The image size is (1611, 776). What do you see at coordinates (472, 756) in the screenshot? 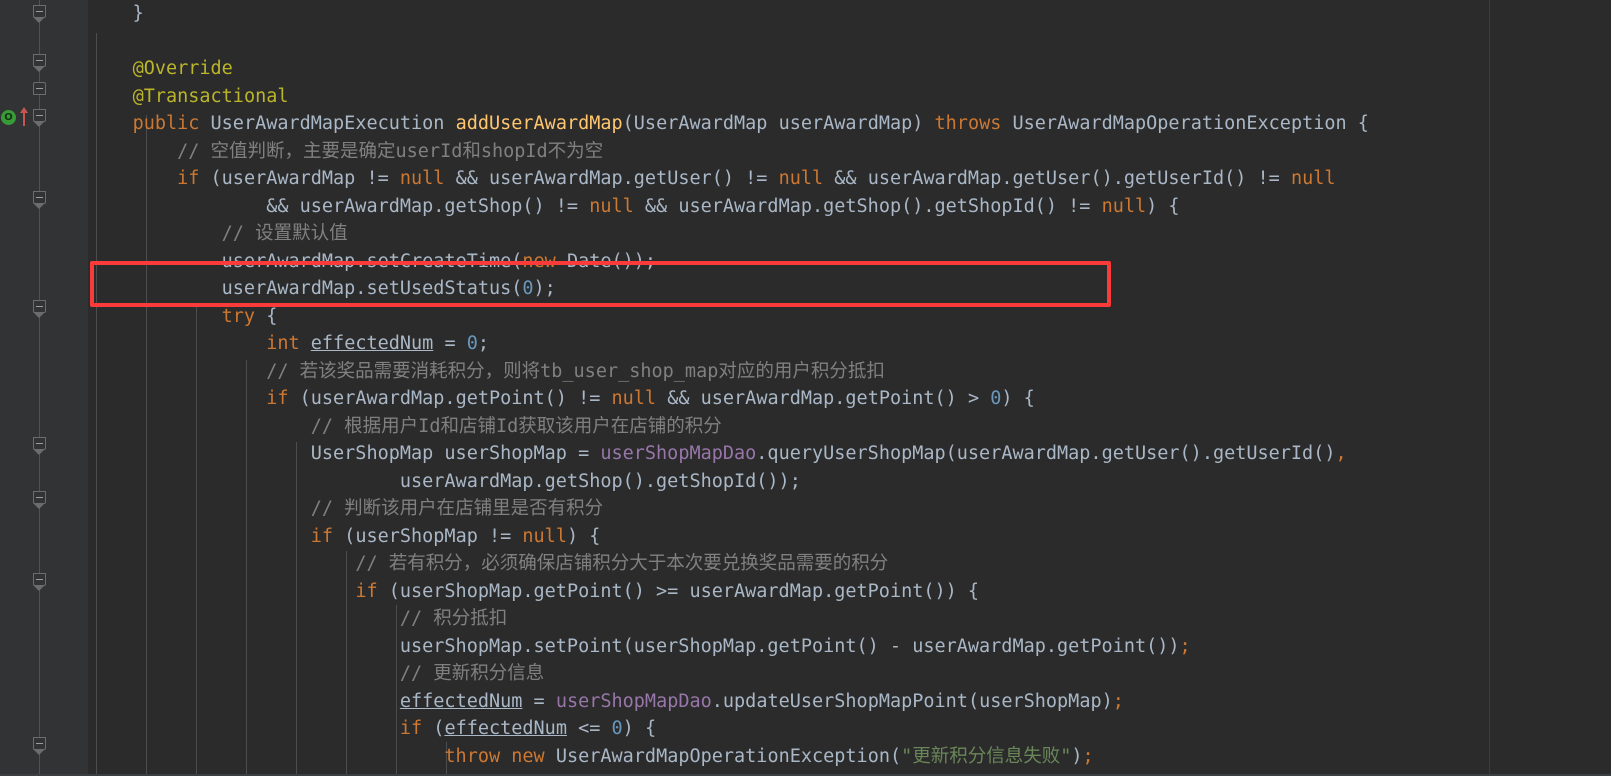
I see `code-token: throw` at bounding box center [472, 756].